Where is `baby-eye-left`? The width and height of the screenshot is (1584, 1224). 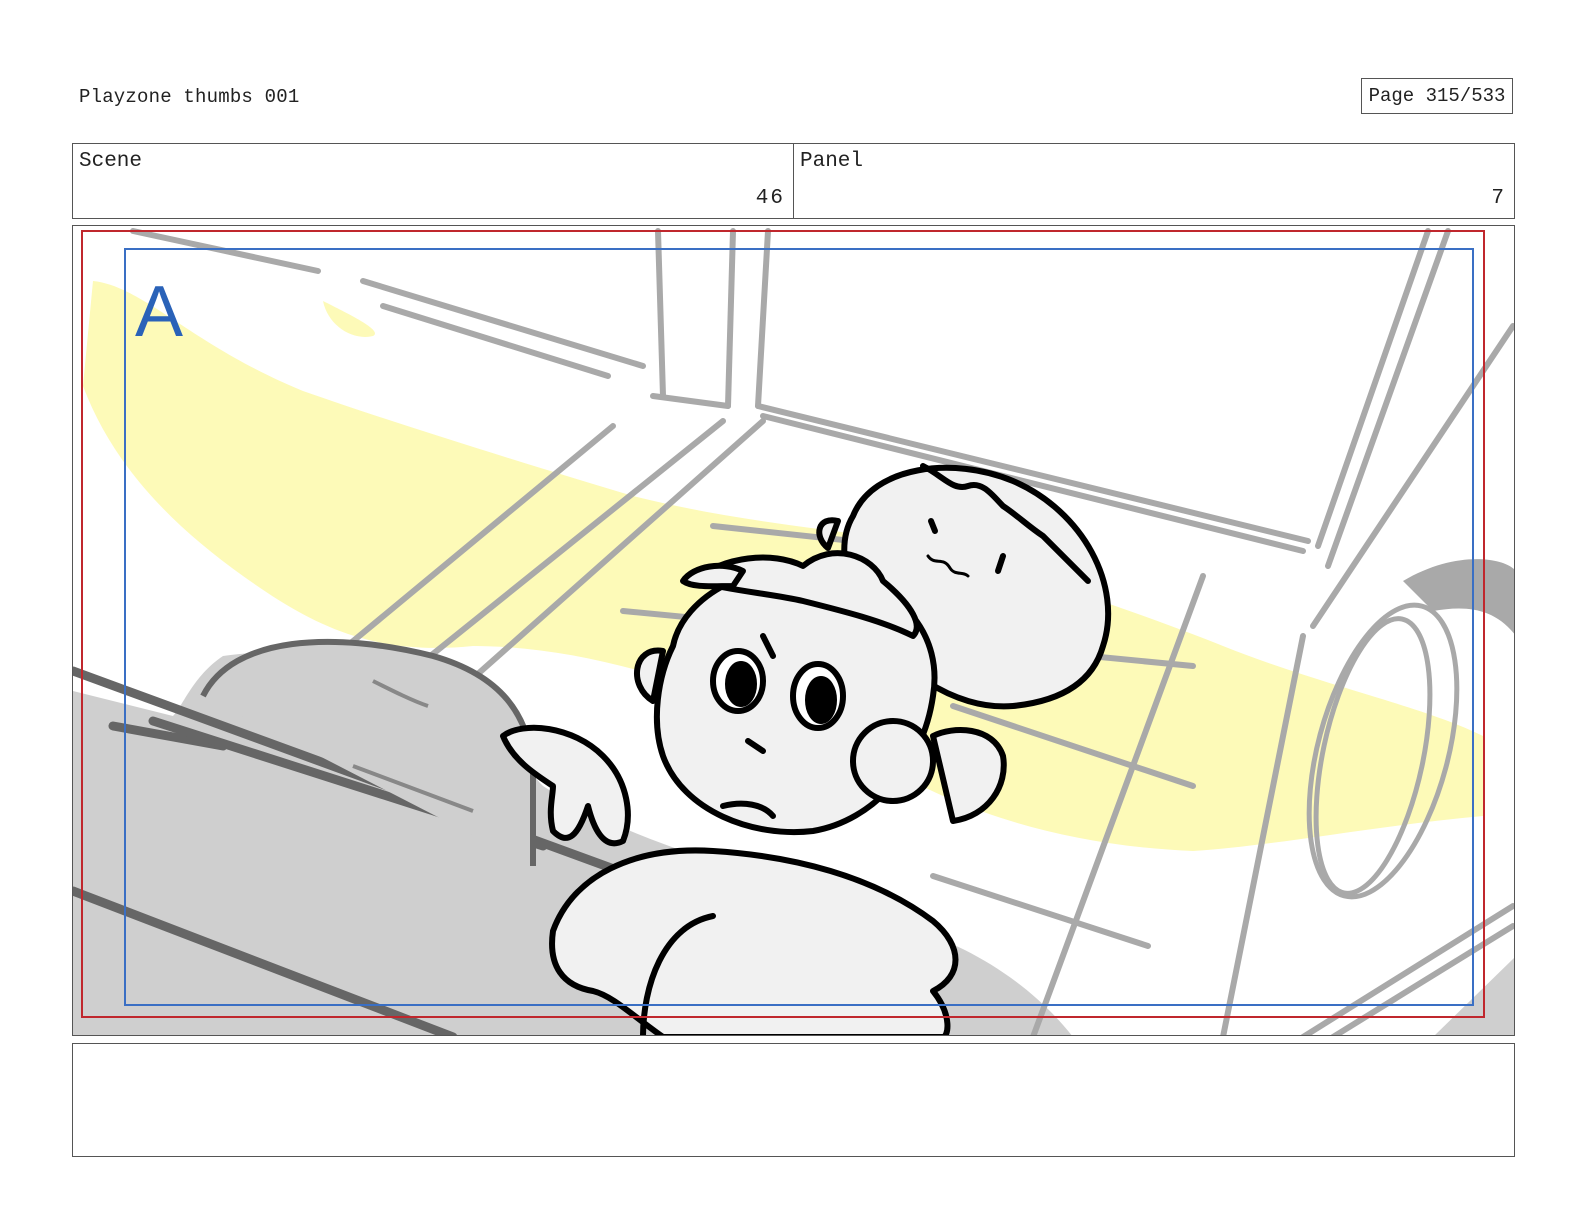 baby-eye-left is located at coordinates (933, 526).